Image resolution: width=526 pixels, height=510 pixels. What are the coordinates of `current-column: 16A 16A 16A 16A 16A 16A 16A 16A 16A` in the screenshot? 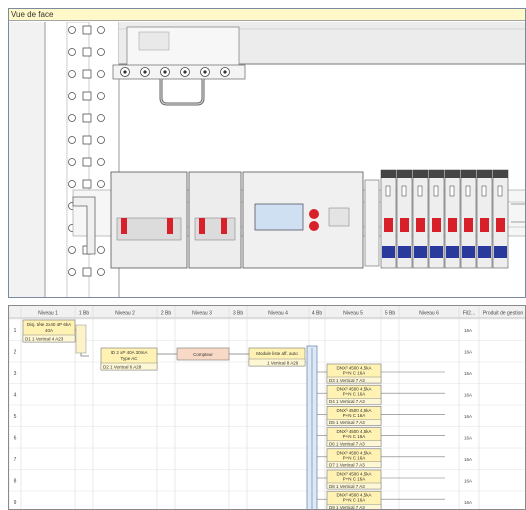 It's located at (468, 416).